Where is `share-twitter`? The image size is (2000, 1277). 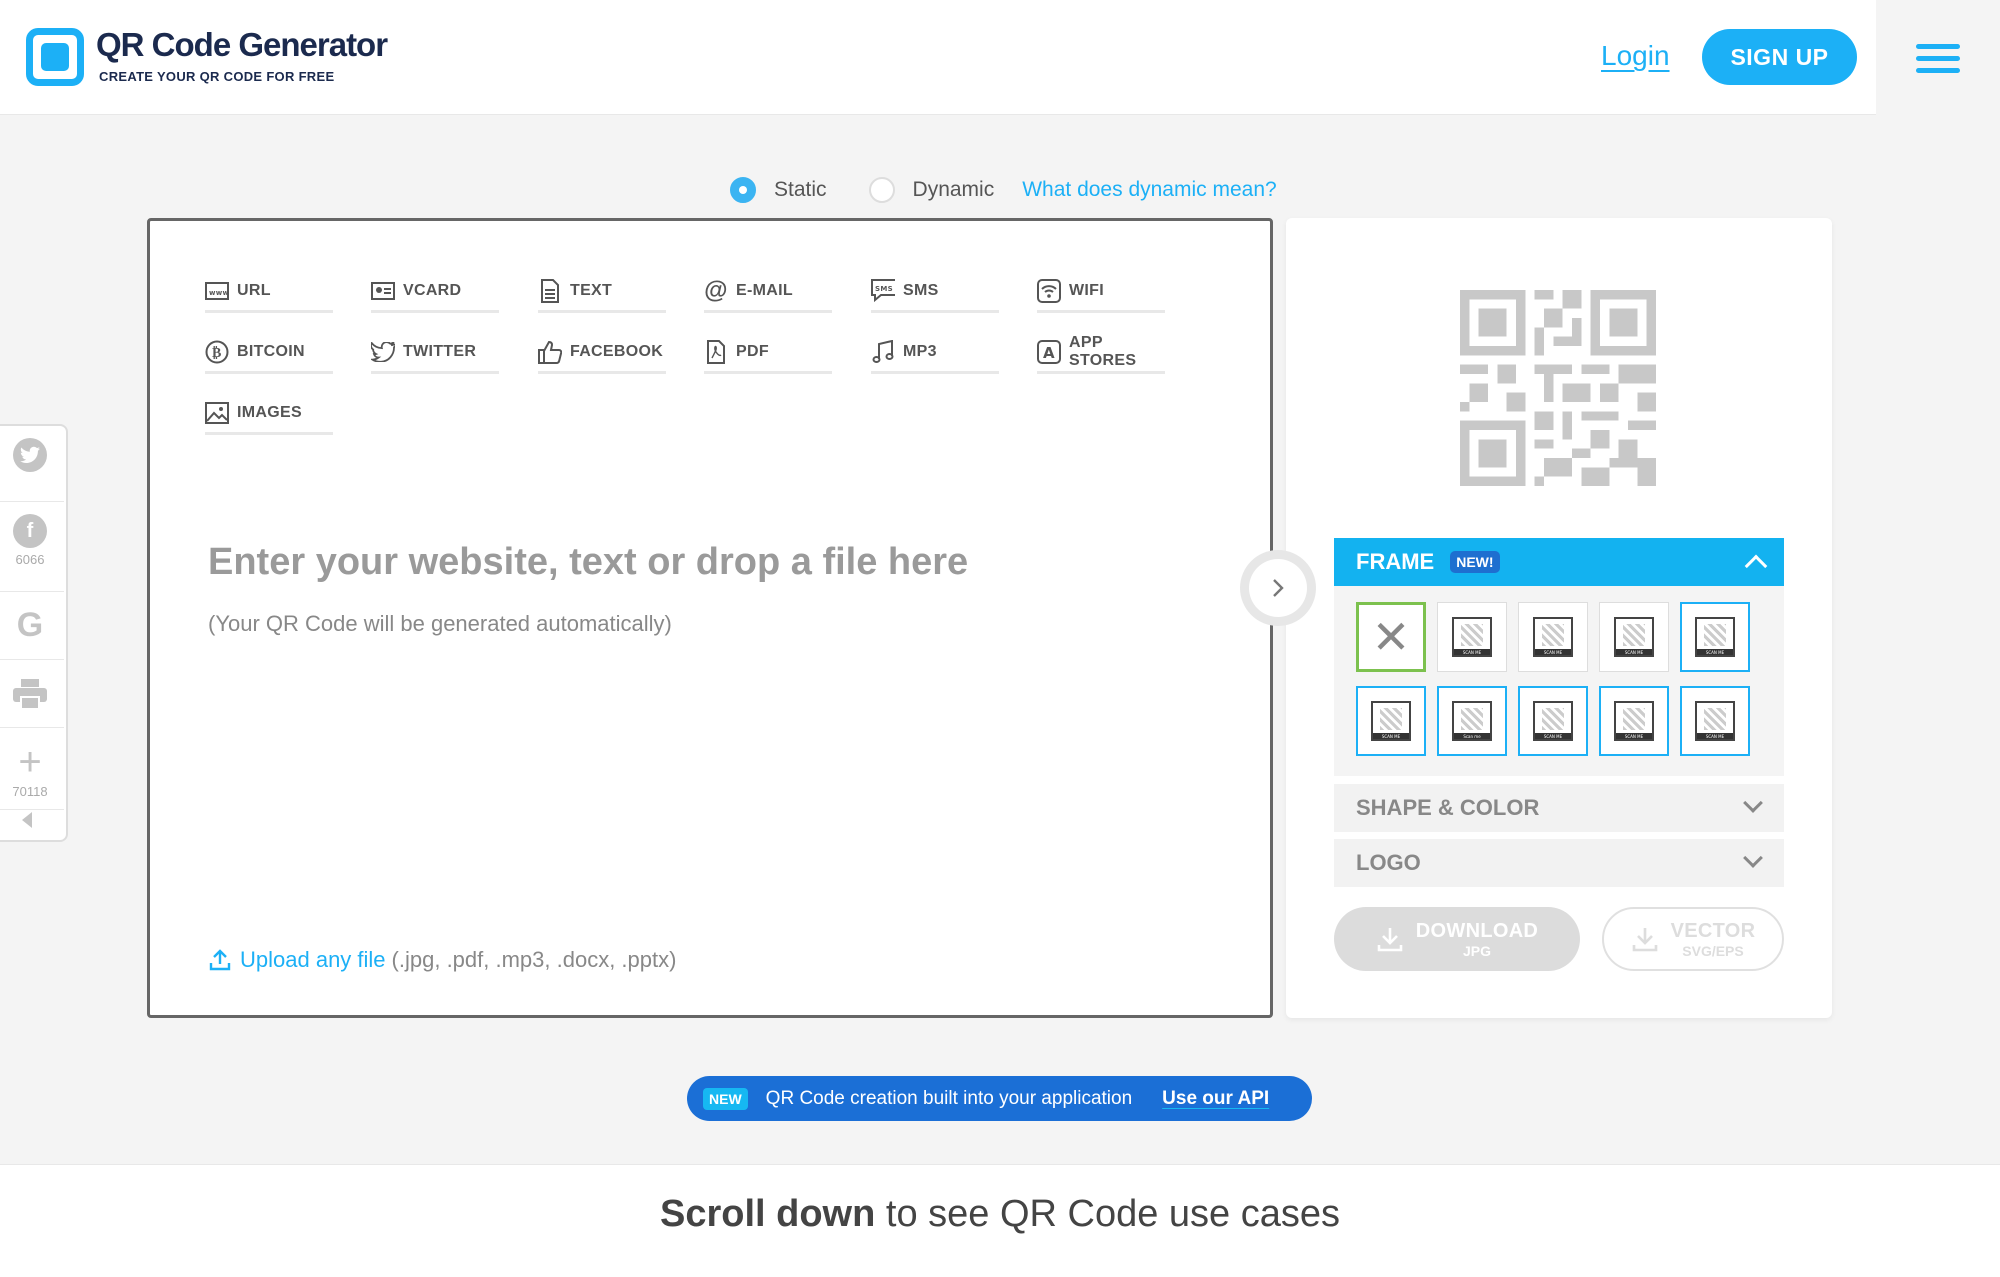 share-twitter is located at coordinates (32, 470).